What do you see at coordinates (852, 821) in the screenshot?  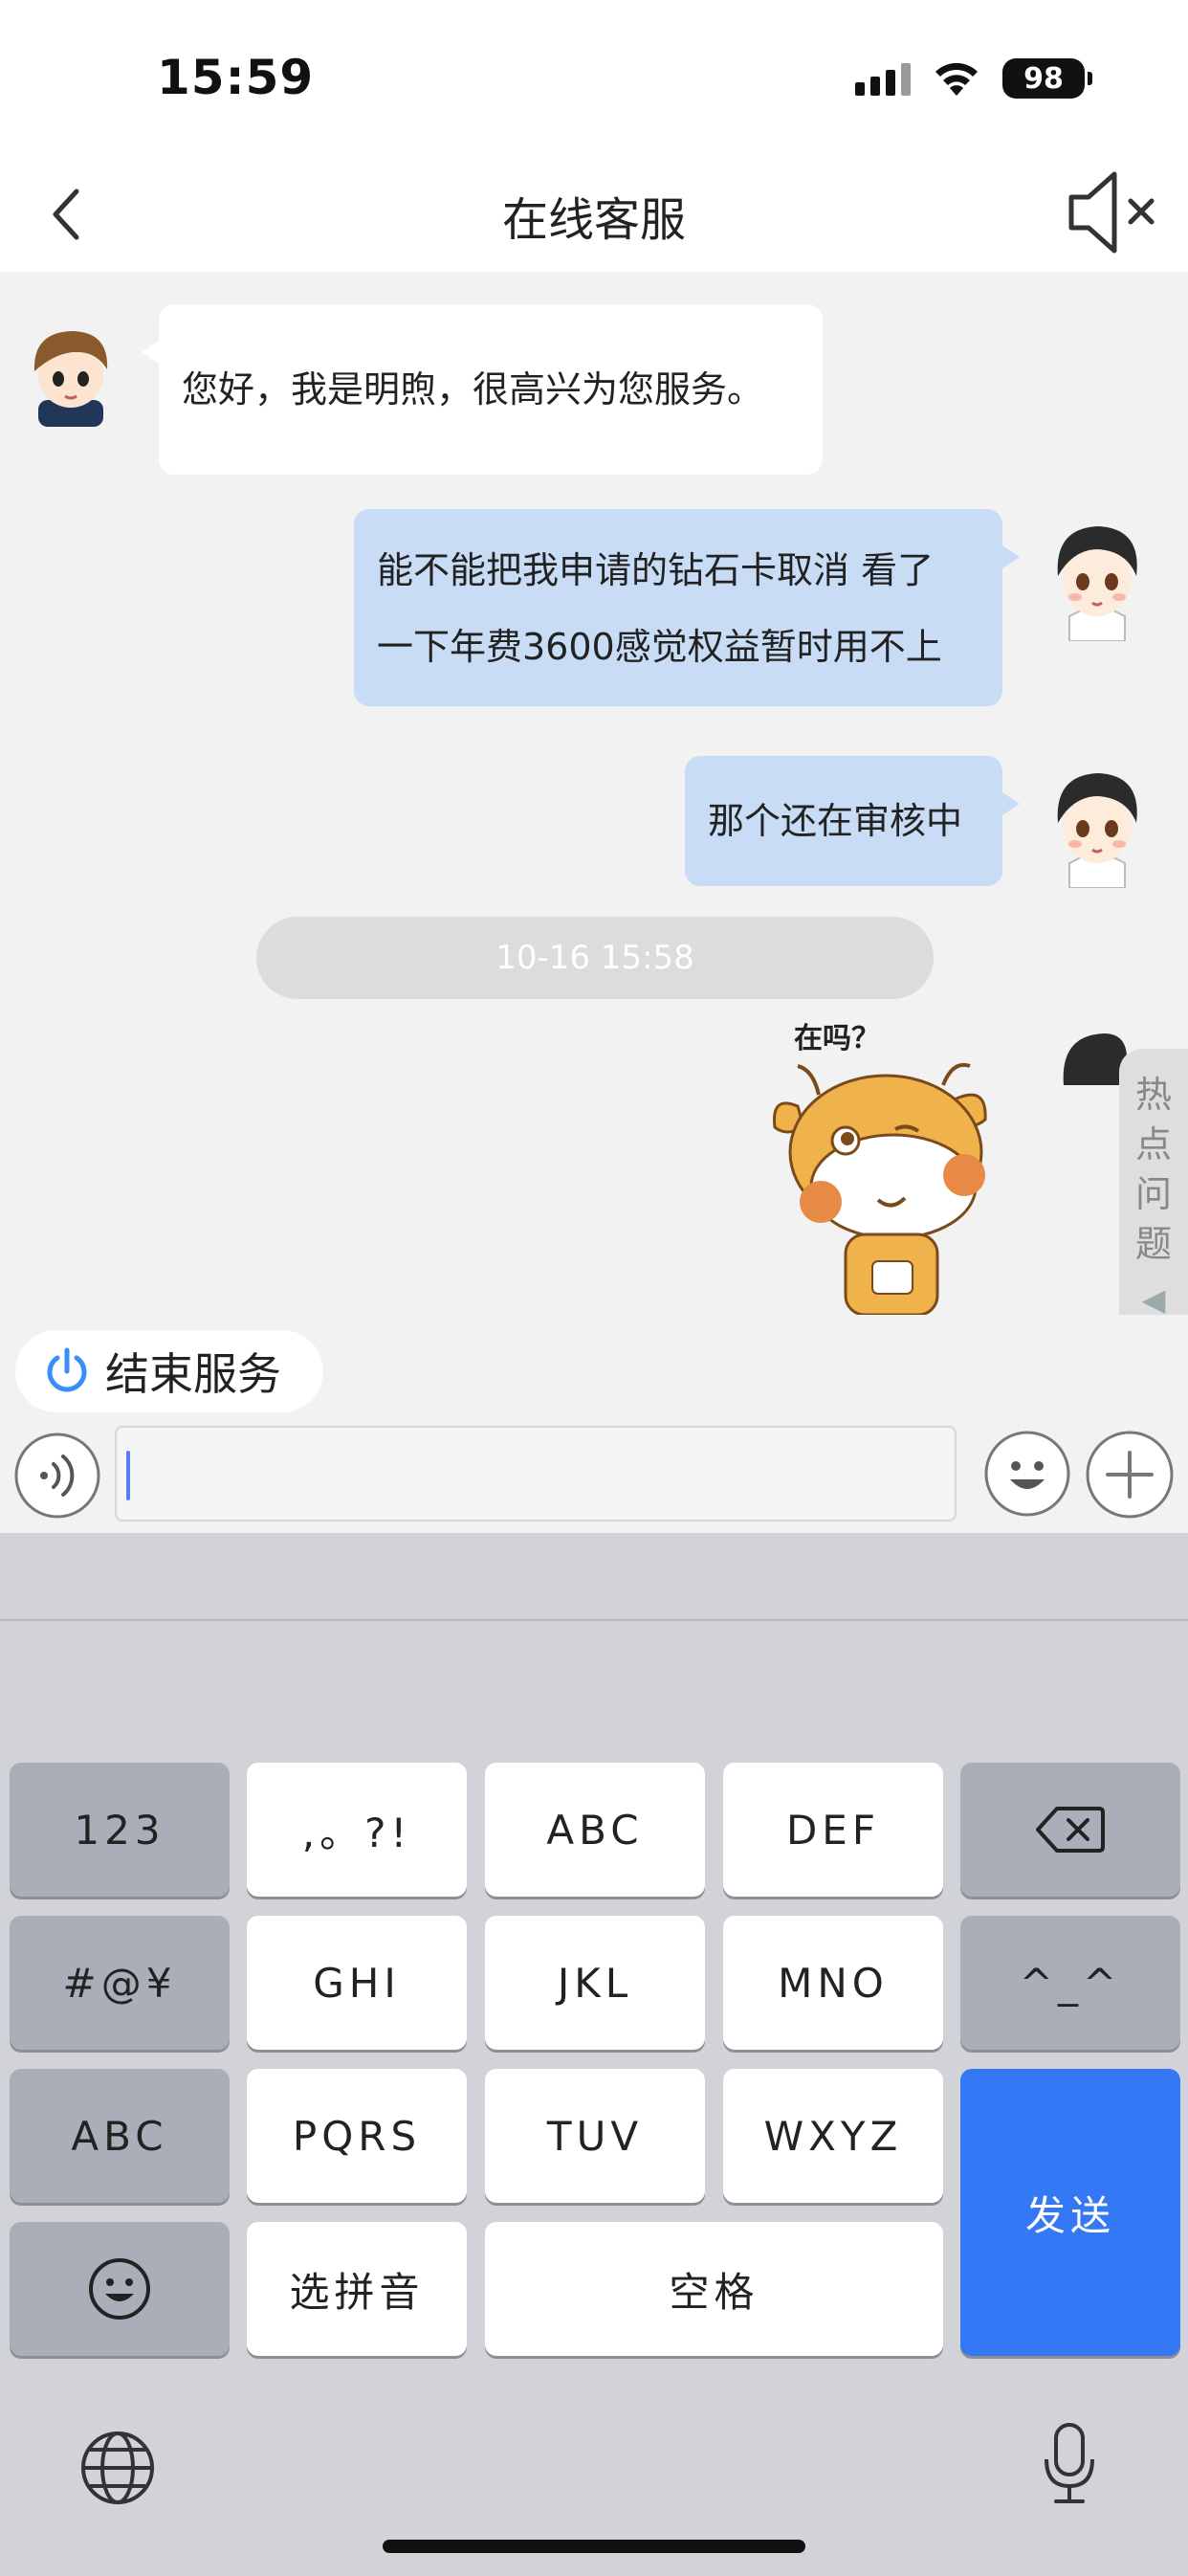 I see `message-bubble-user: 那个还在审核中` at bounding box center [852, 821].